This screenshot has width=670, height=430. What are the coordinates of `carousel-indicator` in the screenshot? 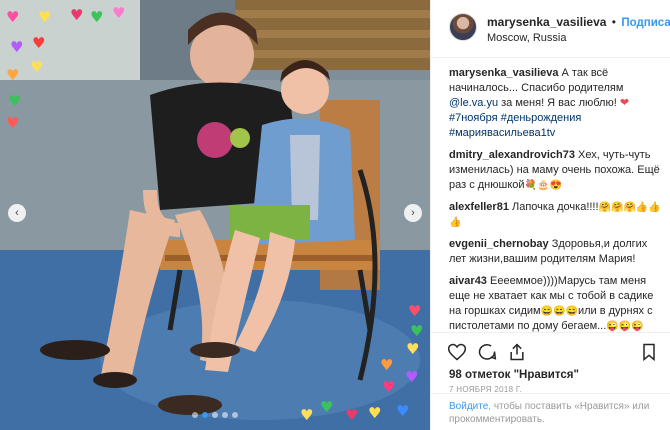 It's located at (215, 415).